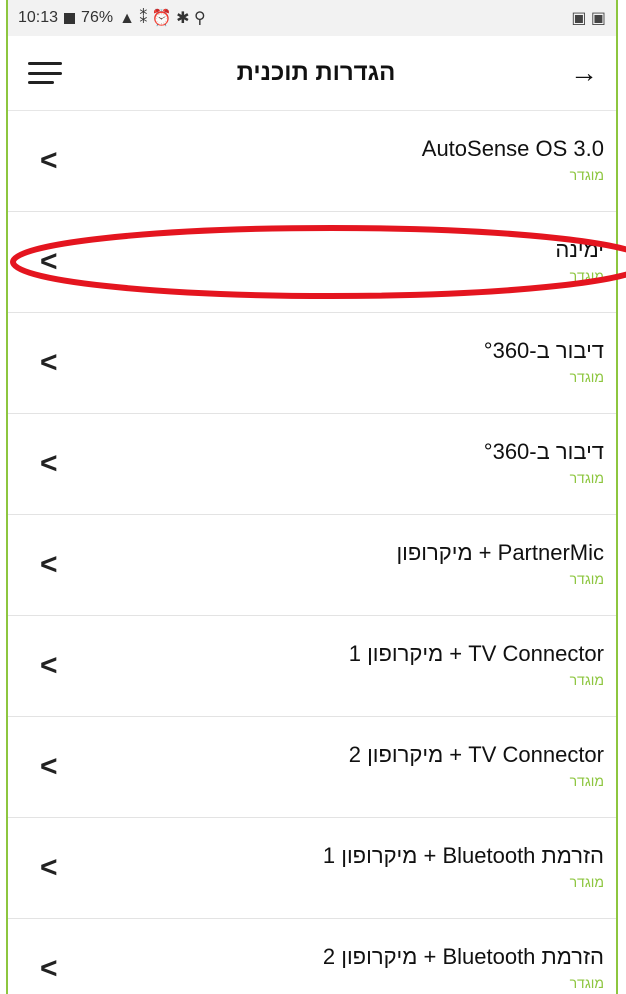 Image resolution: width=626 pixels, height=994 pixels. I want to click on item-texts: PartnerMic + מיקרופון מוגדר, so click(500, 563).